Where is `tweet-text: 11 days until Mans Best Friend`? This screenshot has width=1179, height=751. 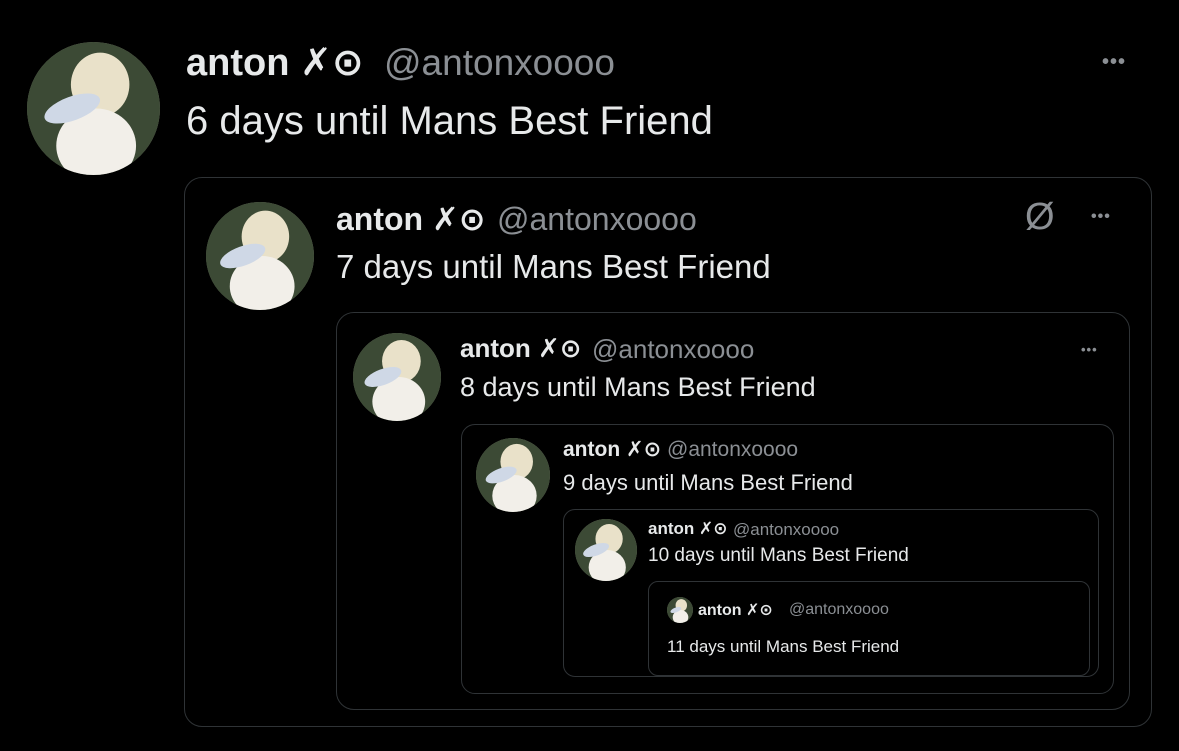 tweet-text: 11 days until Mans Best Friend is located at coordinates (783, 646).